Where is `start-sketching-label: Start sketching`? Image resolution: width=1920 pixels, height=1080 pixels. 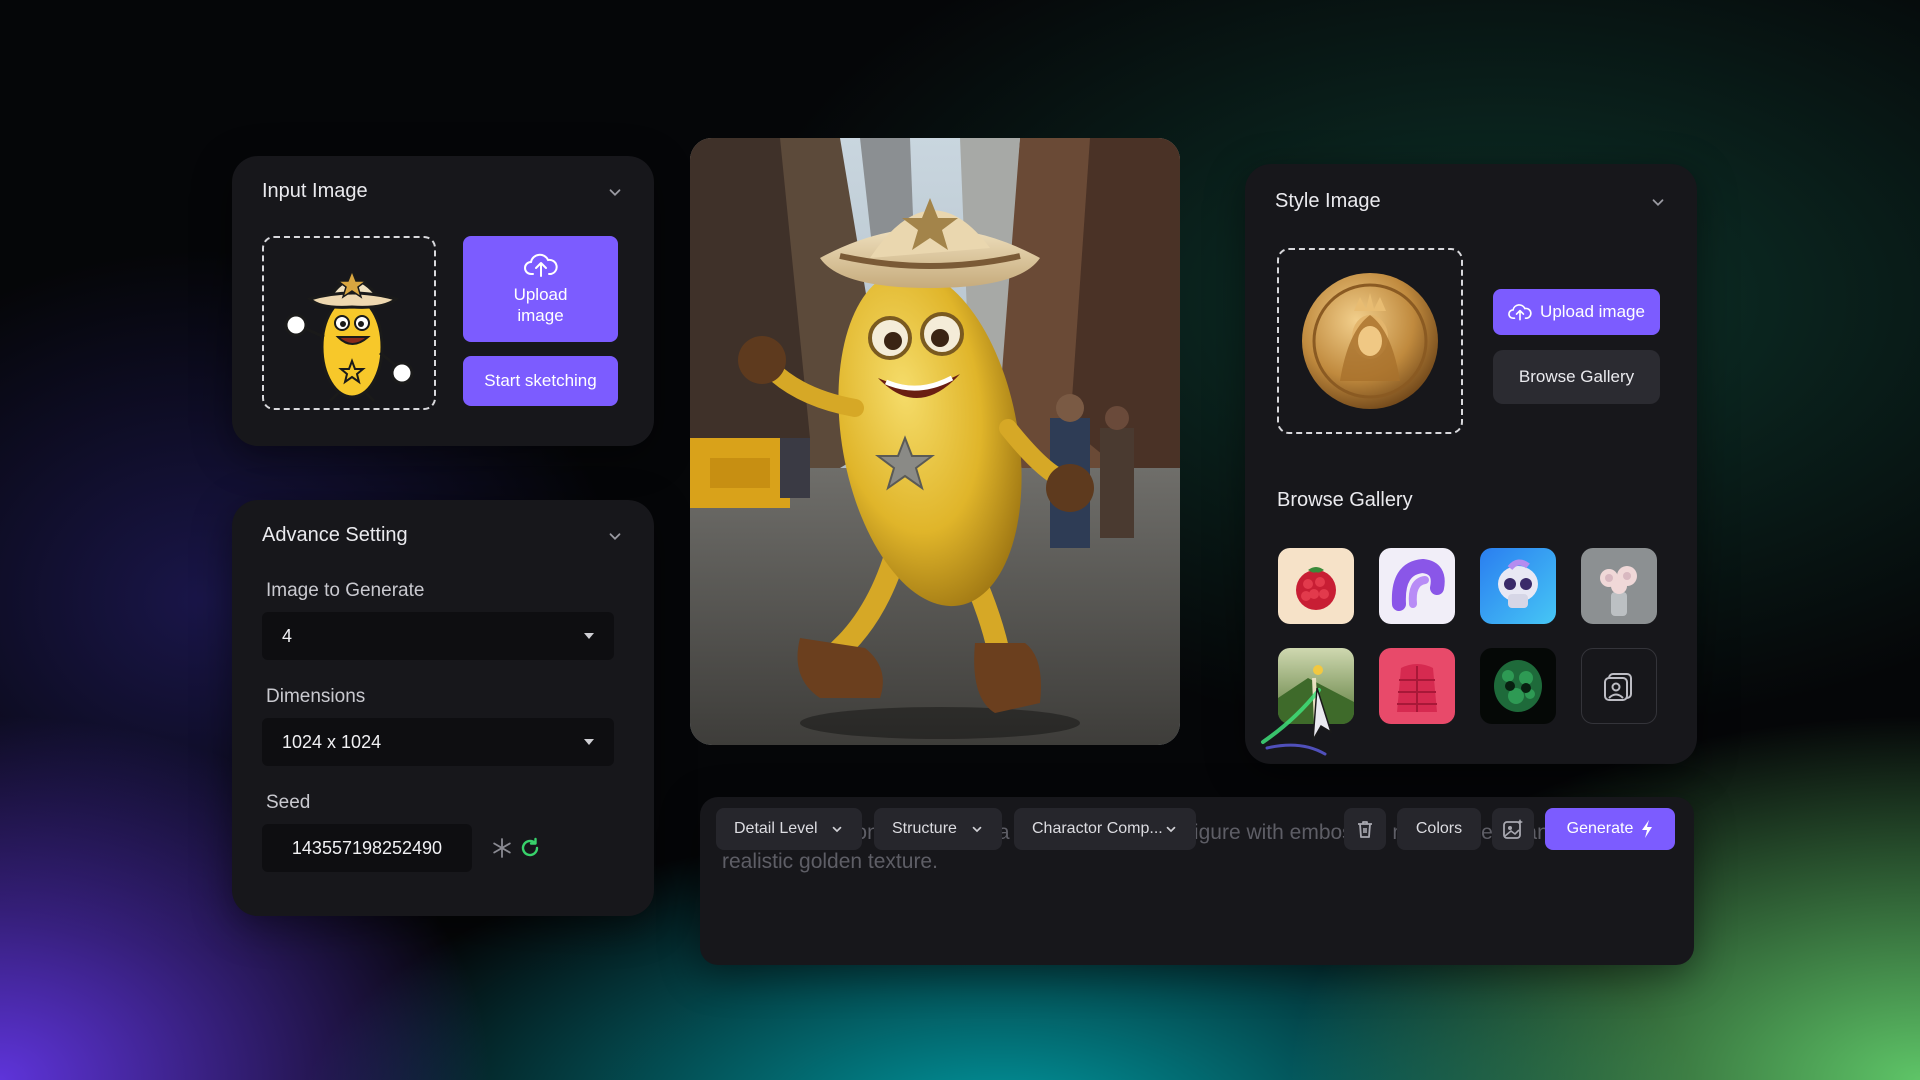 start-sketching-label: Start sketching is located at coordinates (540, 380).